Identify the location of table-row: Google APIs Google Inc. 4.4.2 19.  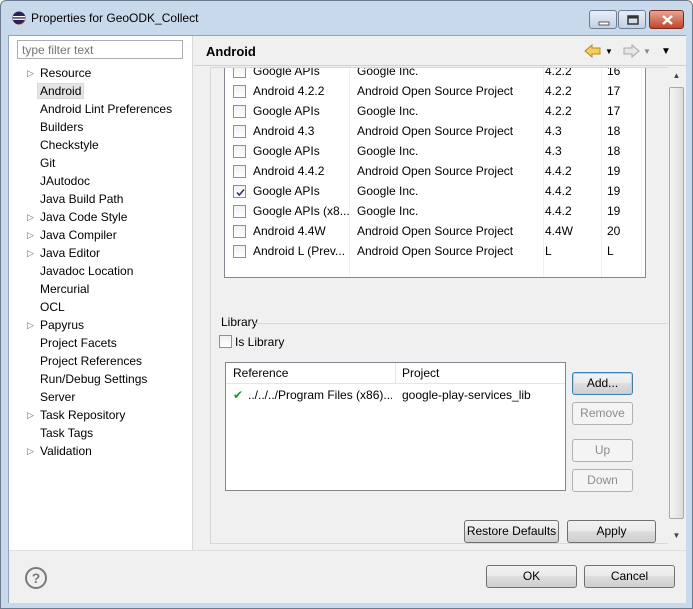
(435, 191).